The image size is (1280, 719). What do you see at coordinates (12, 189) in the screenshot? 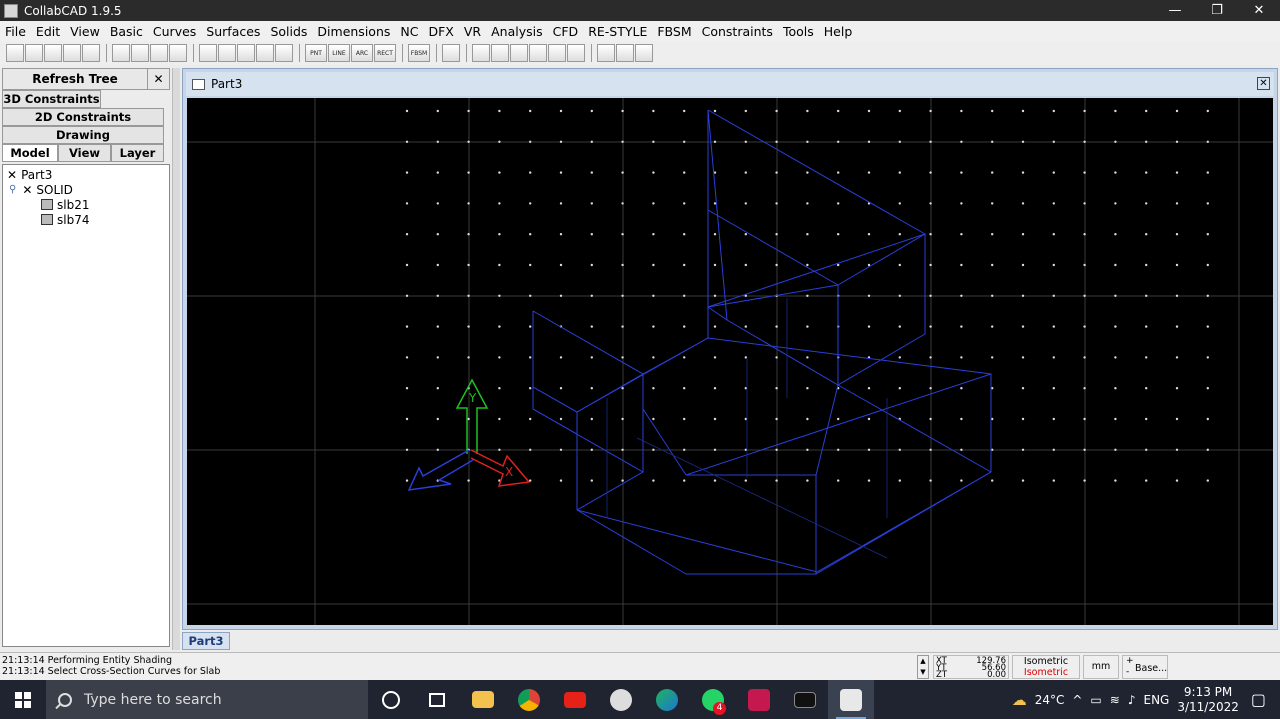
I see `expand-handle-icon: ⚲` at bounding box center [12, 189].